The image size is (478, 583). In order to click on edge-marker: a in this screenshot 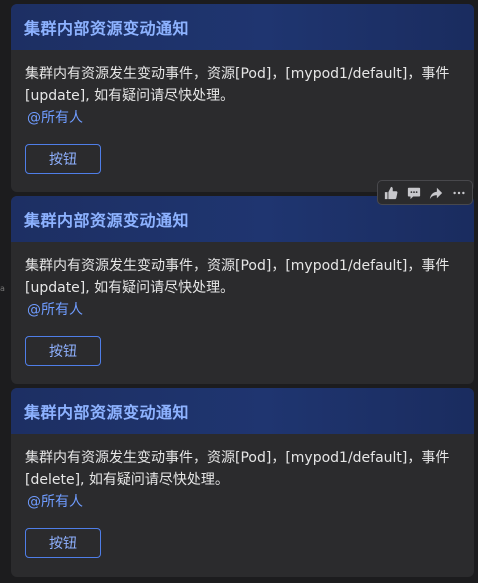, I will do `click(2, 288)`.